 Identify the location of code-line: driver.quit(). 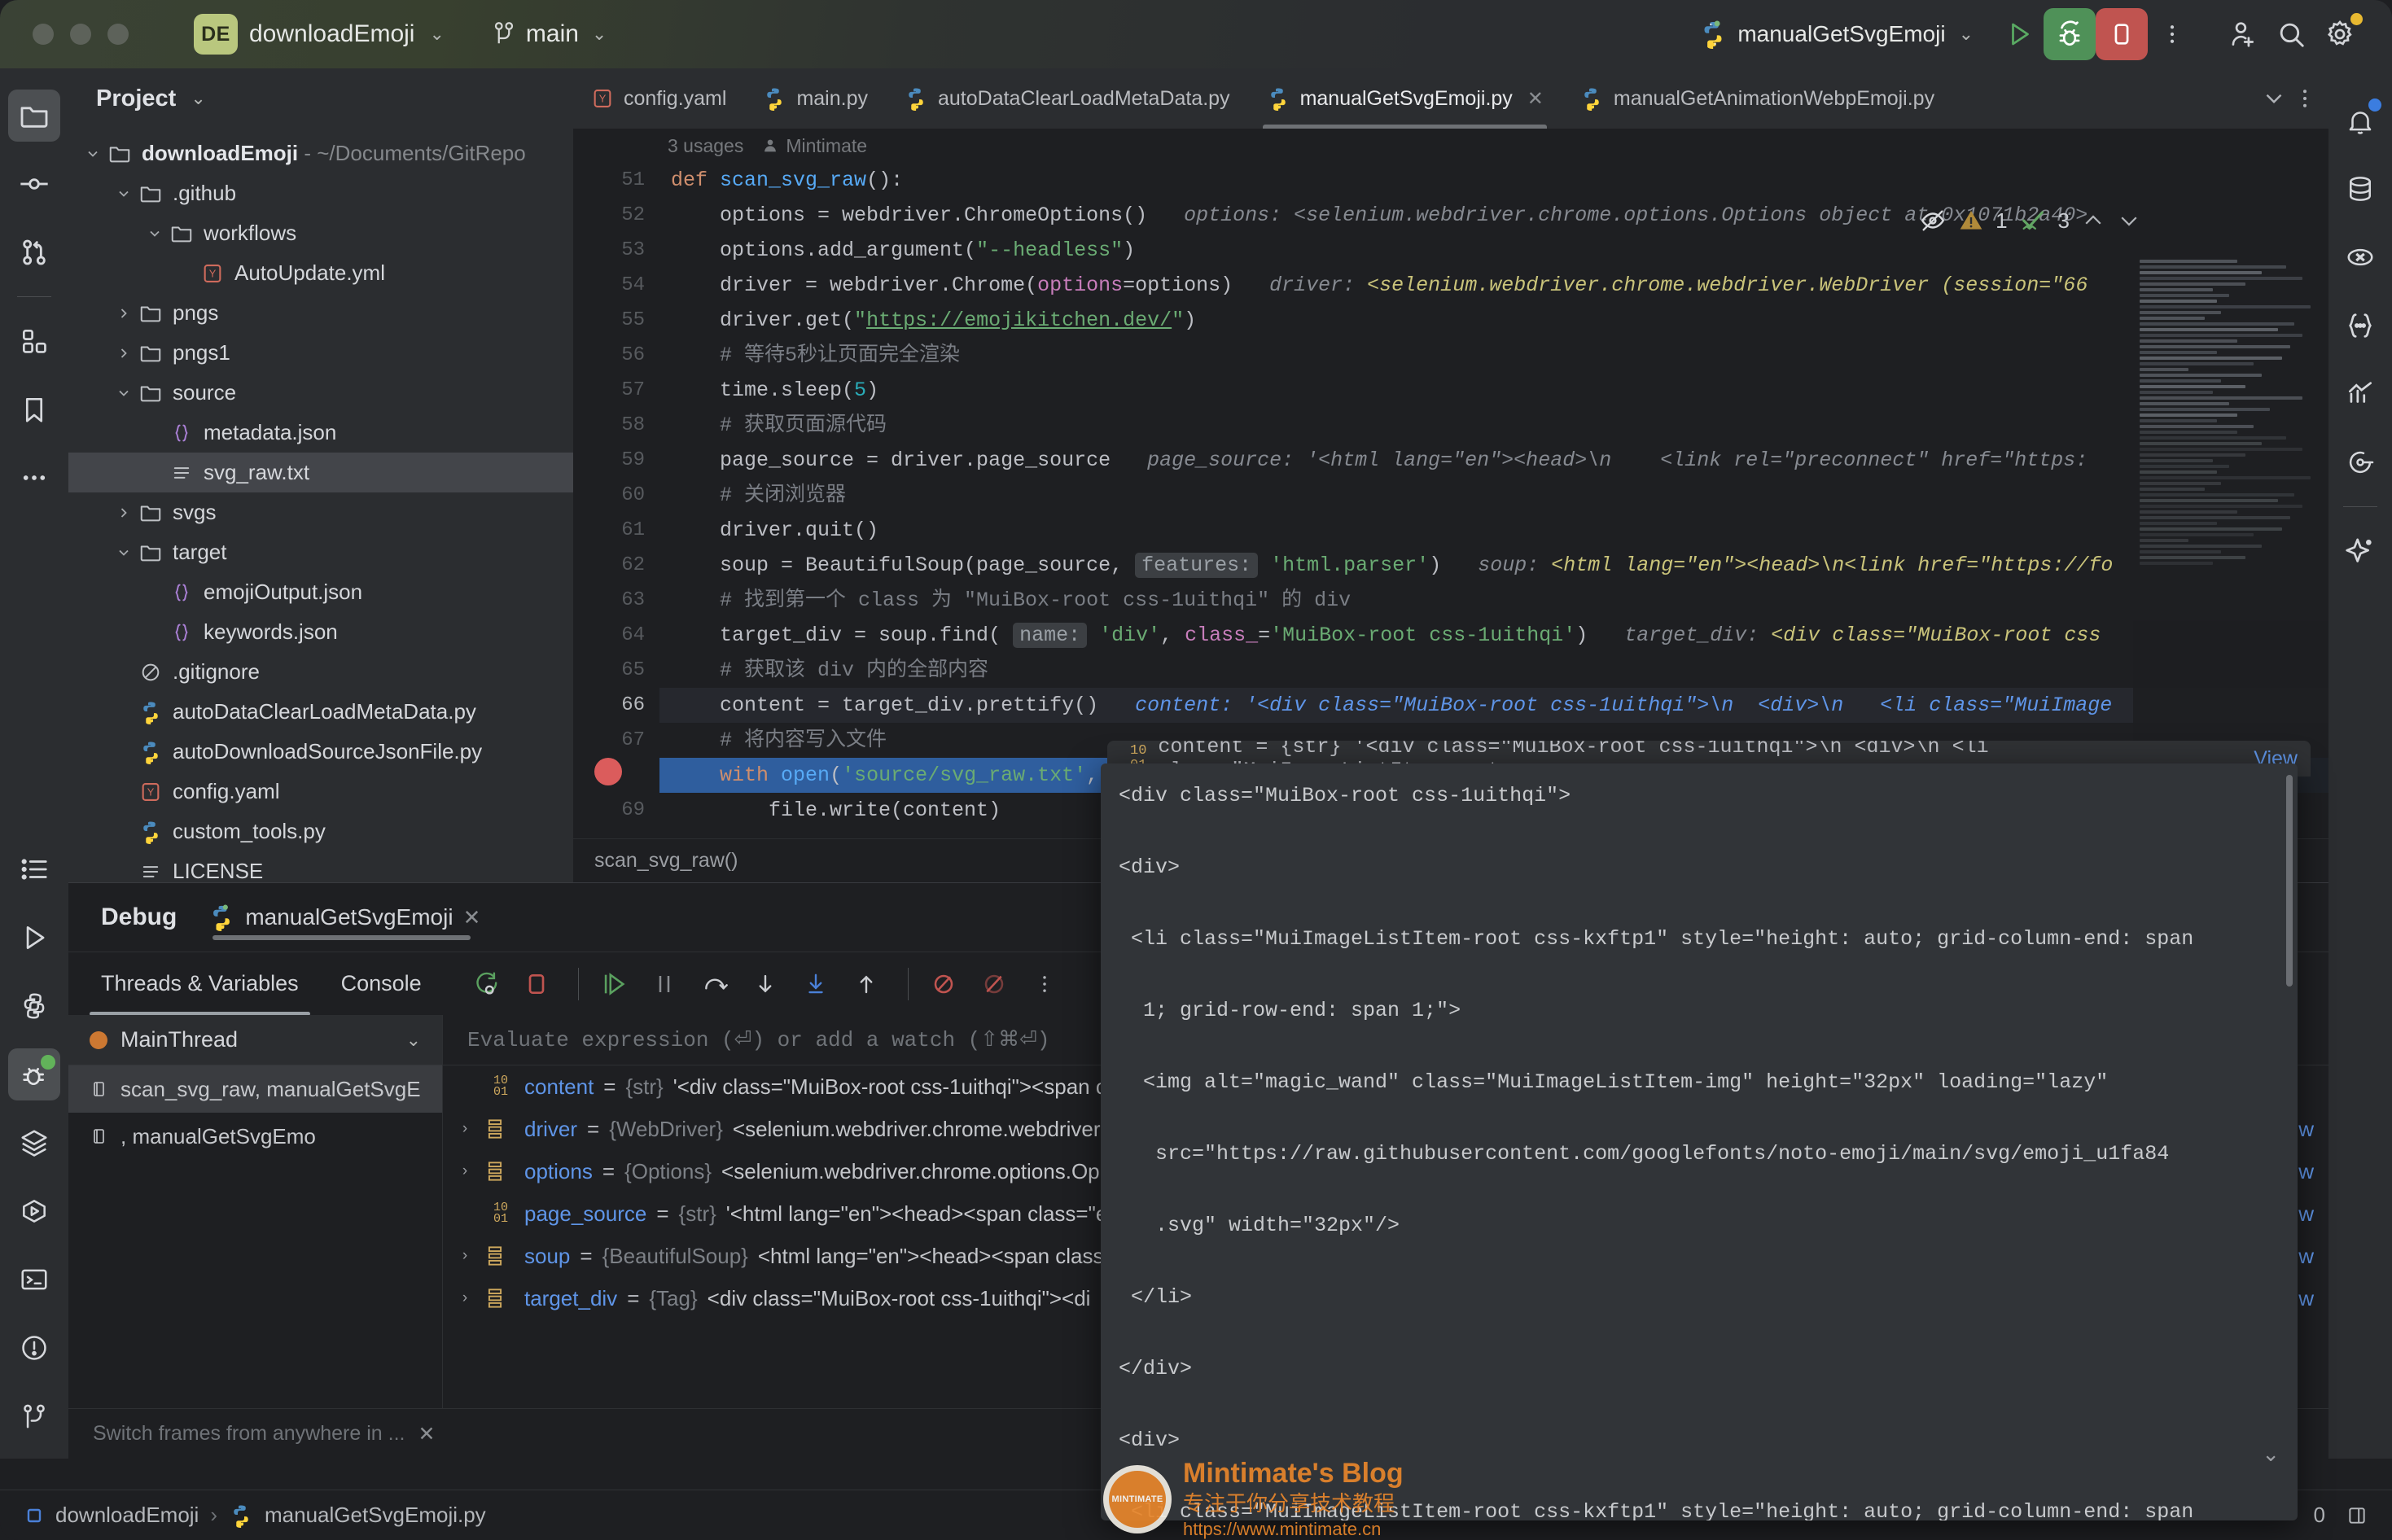
(1493, 530).